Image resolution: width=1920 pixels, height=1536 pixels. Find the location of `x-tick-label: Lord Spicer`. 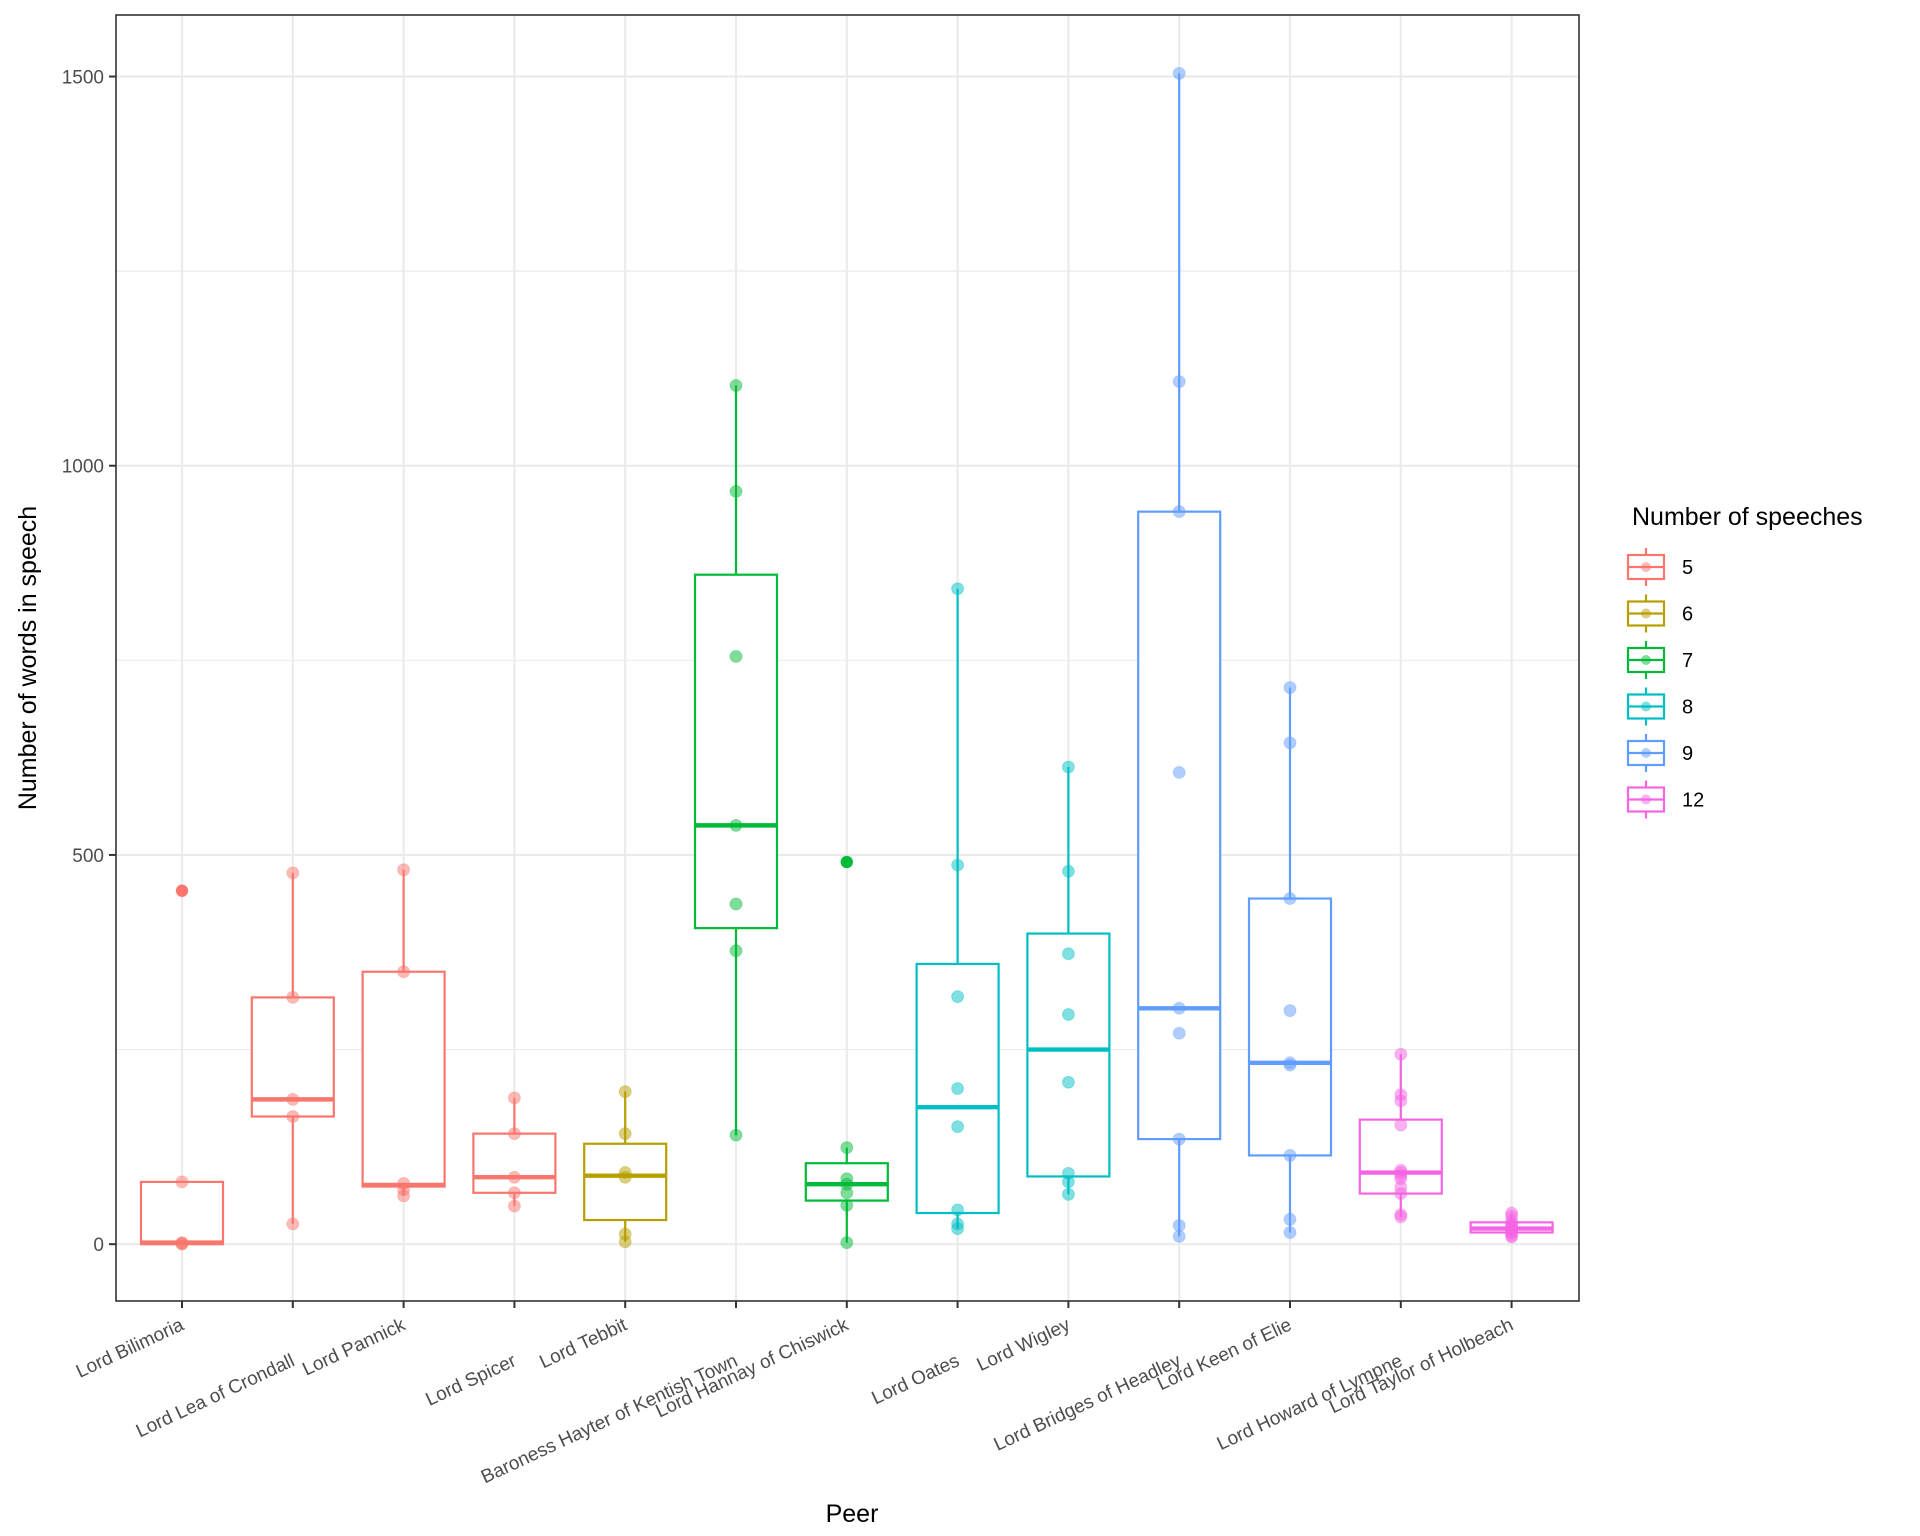

x-tick-label: Lord Spicer is located at coordinates (472, 1380).